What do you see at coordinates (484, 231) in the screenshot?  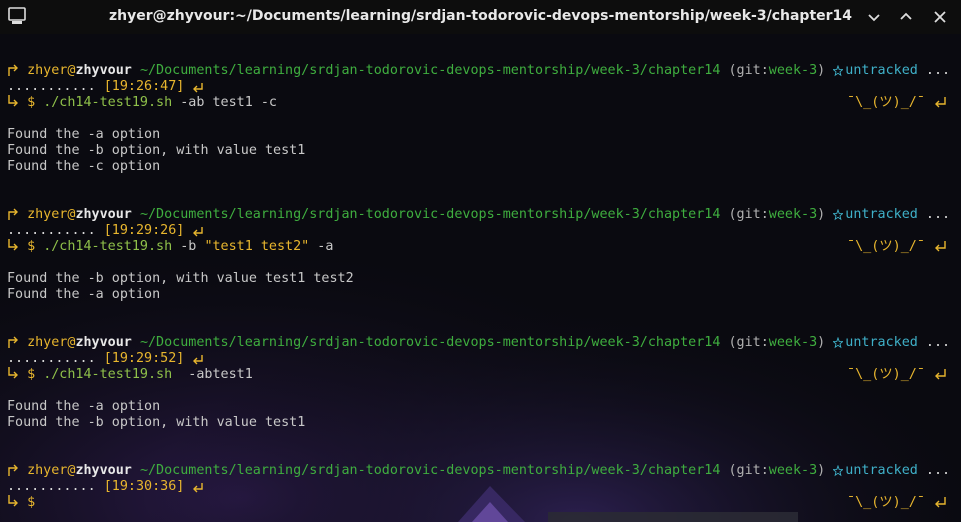 I see `prompt-time-line: ........... [19:29:26]` at bounding box center [484, 231].